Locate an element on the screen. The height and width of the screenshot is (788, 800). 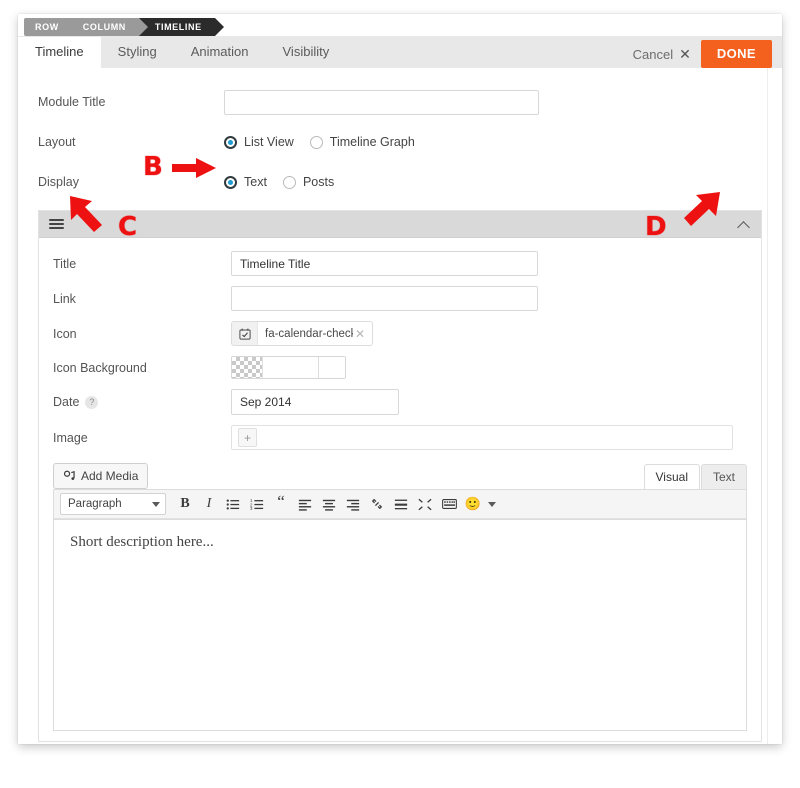
field-row-image: Image + is located at coordinates (400, 437).